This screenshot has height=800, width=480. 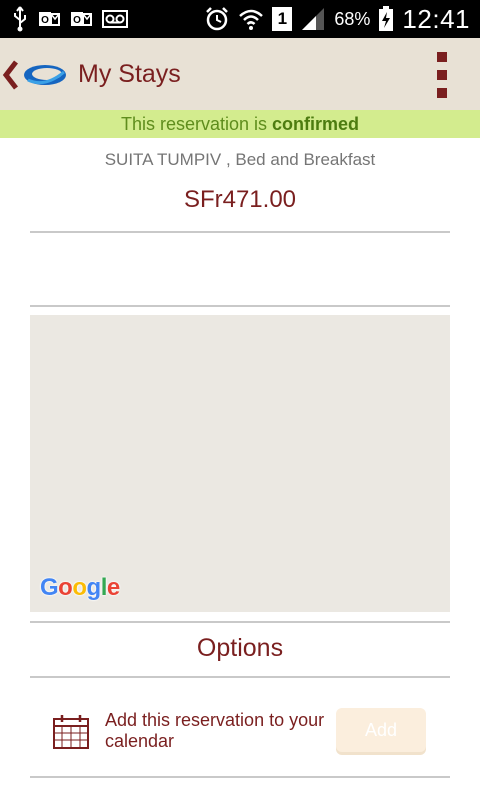 What do you see at coordinates (71, 732) in the screenshot?
I see `calendar-icon` at bounding box center [71, 732].